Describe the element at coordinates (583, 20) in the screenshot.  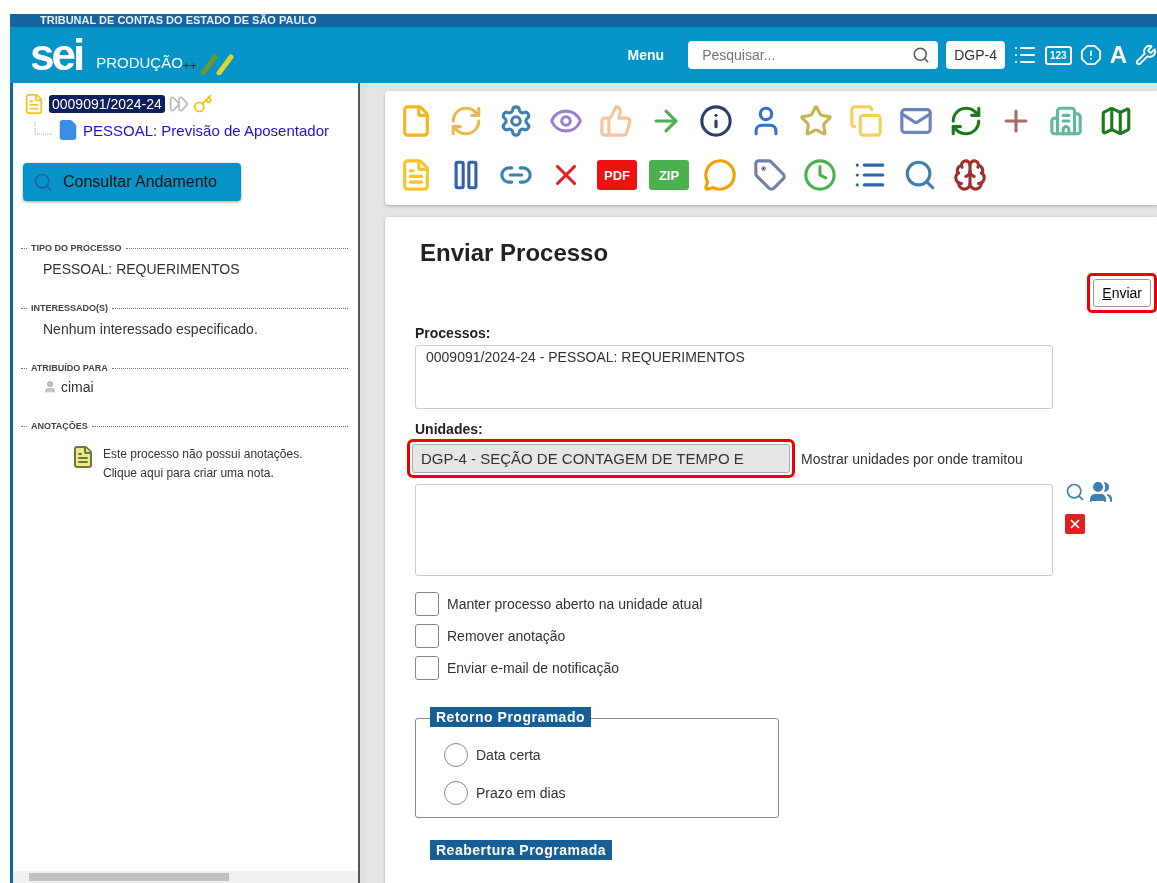
I see `organization-title: TRIBUNAL DE CONTAS DO ESTADO DE SÃO PAULO` at that location.